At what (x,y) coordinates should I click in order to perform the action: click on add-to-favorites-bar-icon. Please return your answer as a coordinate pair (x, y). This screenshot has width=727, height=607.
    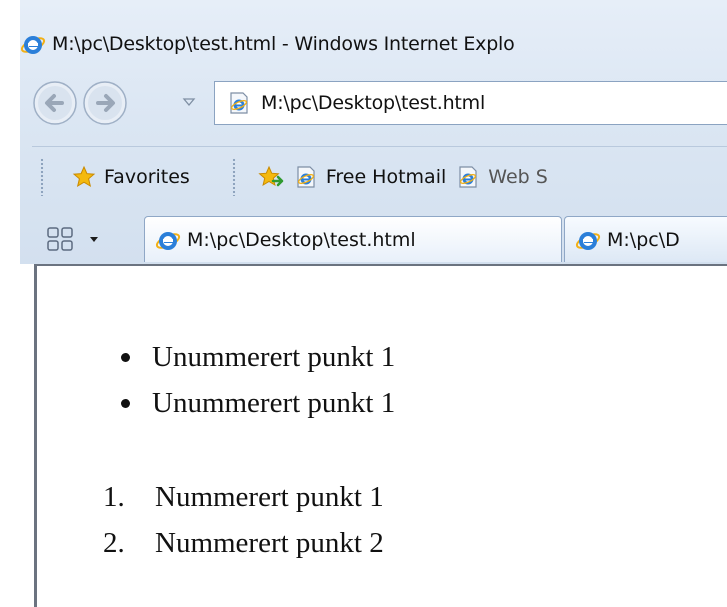
    Looking at the image, I should click on (271, 177).